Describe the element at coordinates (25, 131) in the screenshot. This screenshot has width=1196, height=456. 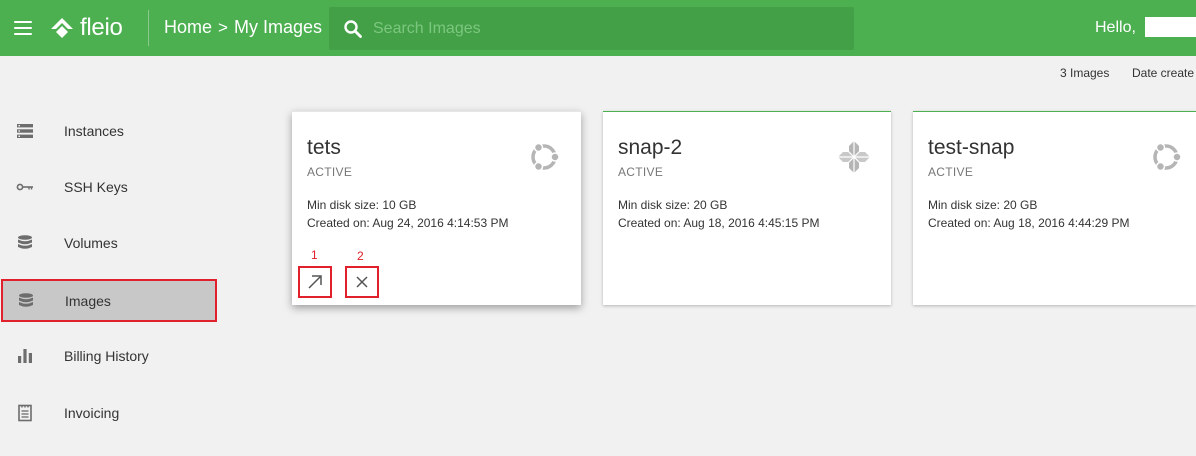
I see `server-list-icon` at that location.